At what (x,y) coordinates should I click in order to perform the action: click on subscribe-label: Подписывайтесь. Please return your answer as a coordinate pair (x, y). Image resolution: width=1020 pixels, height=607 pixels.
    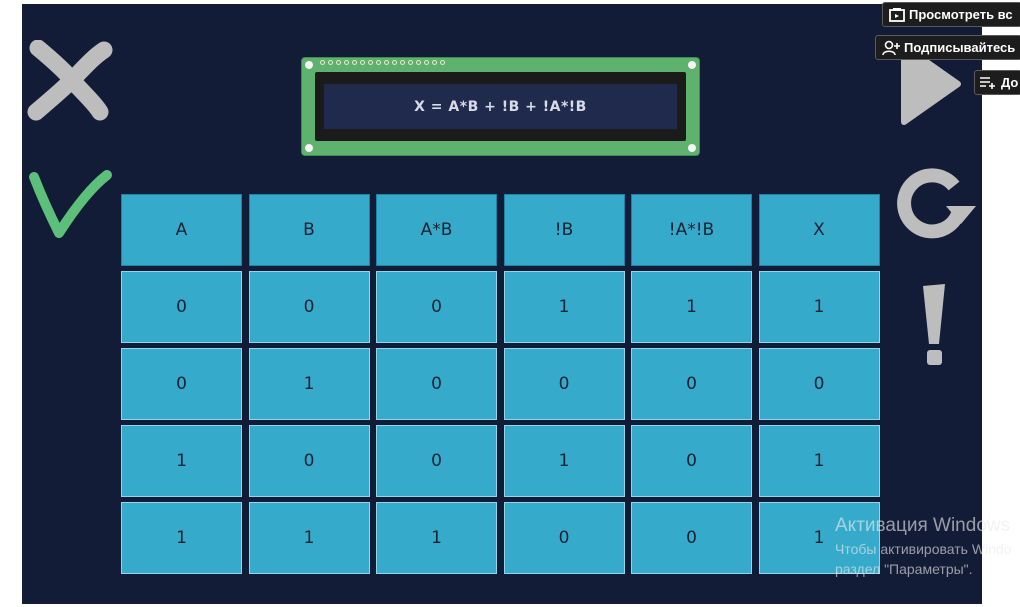
    Looking at the image, I should click on (960, 47).